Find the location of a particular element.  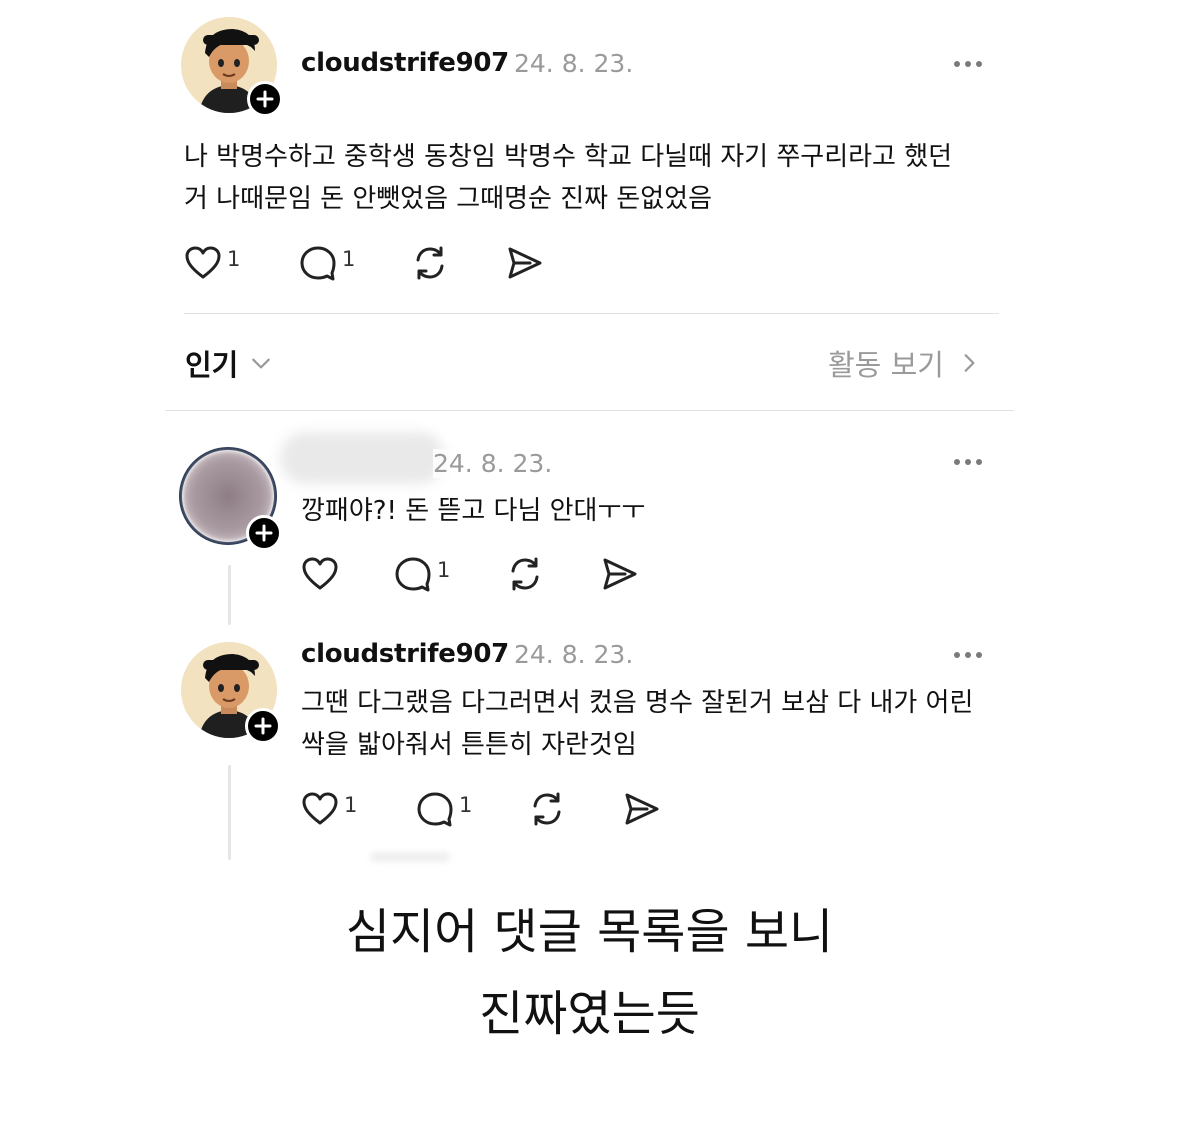

comment2-username: cloudstrife907 is located at coordinates (405, 654).